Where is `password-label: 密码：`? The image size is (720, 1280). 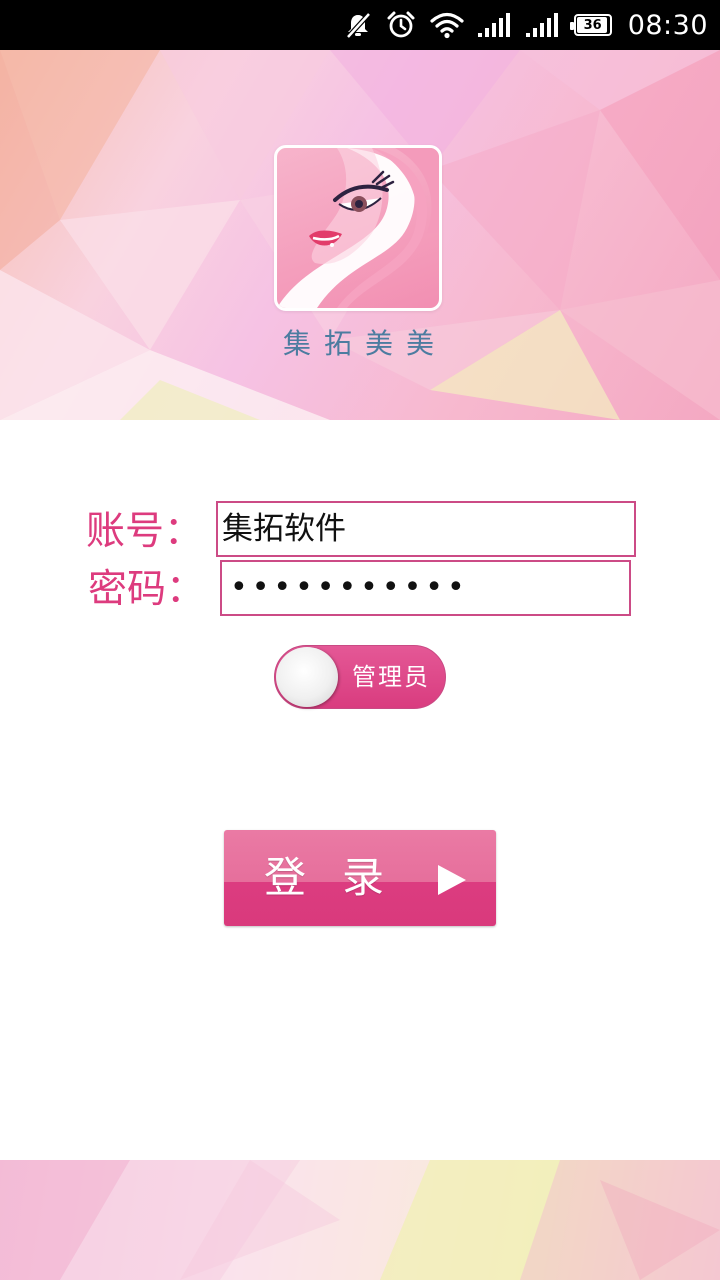
password-label: 密码： is located at coordinates (147, 589).